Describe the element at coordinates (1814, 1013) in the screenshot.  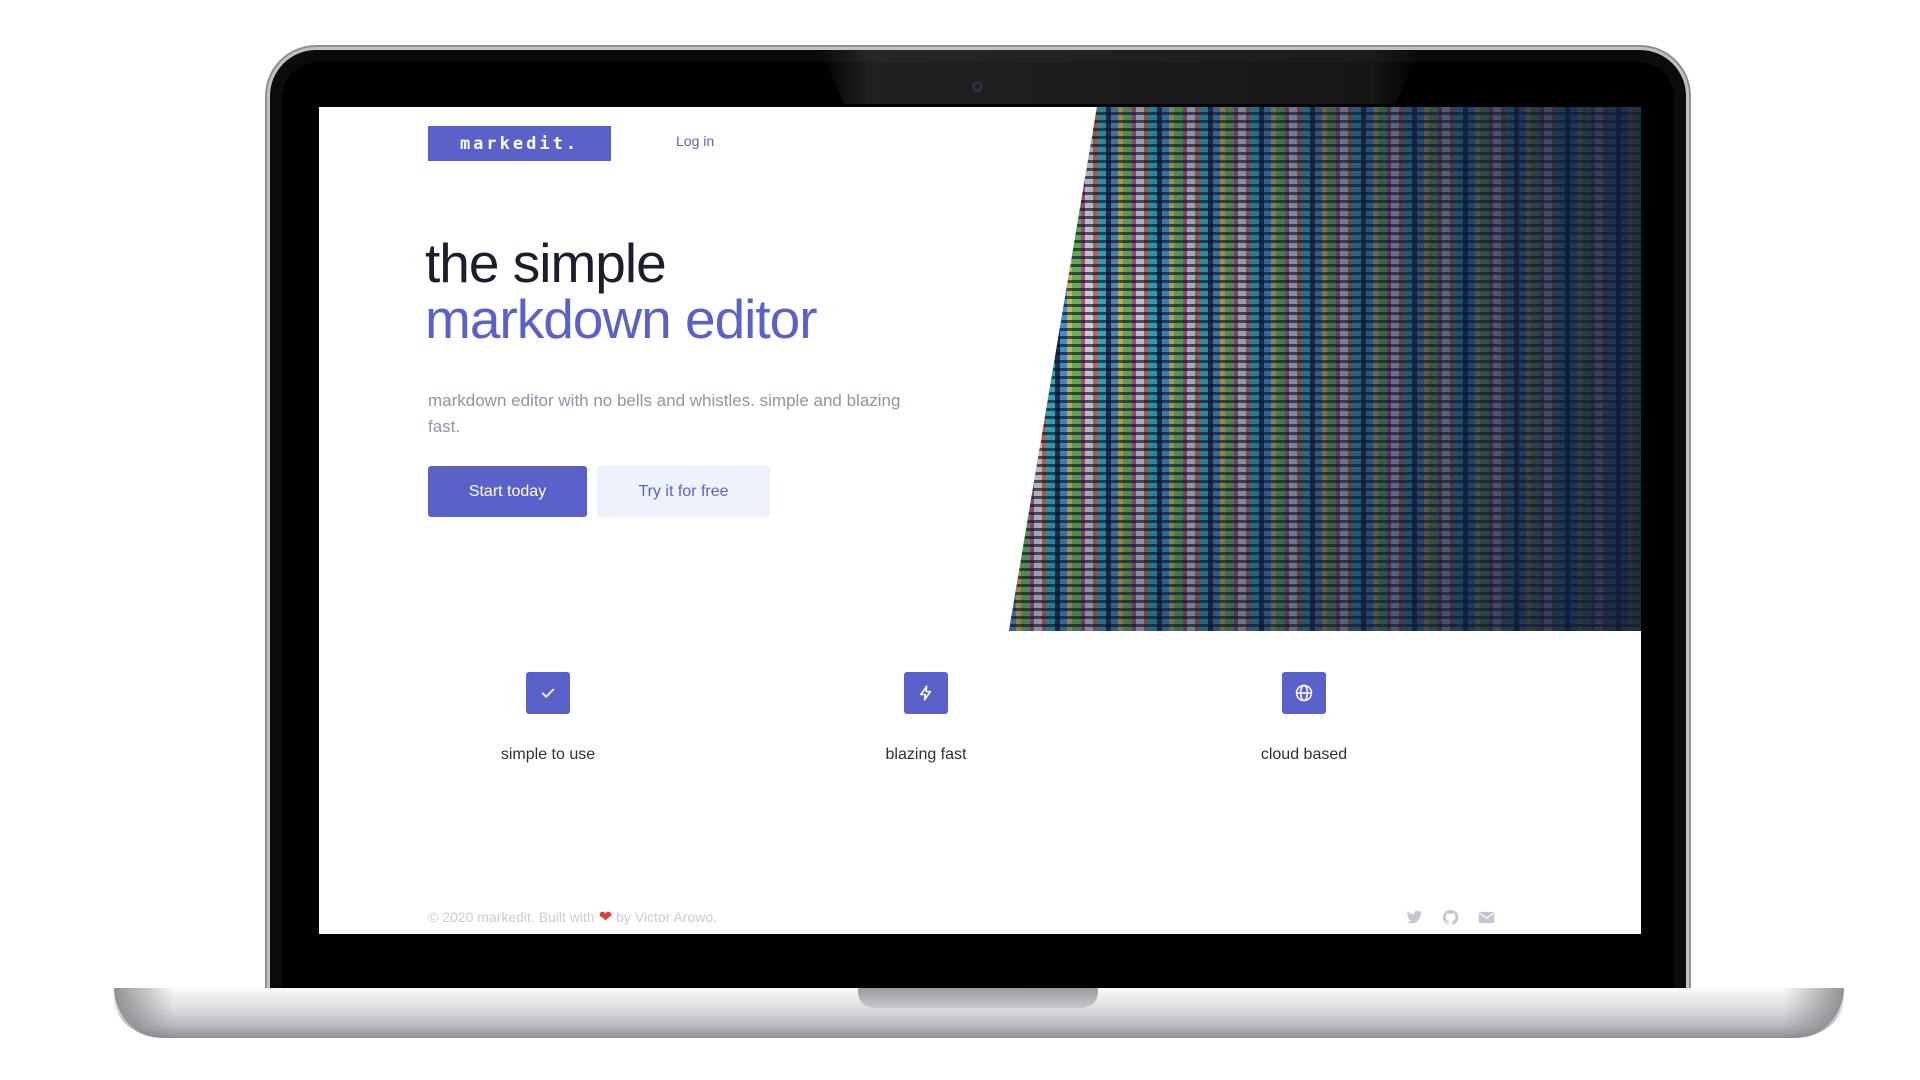
I see `laptop-base-shade-right` at that location.